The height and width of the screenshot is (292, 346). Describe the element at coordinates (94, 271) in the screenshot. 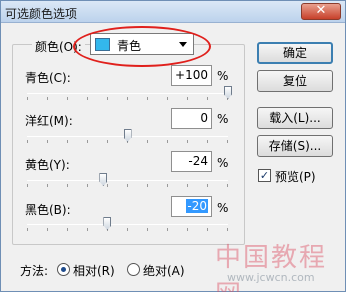

I see `relative-label: 相对(R)` at that location.